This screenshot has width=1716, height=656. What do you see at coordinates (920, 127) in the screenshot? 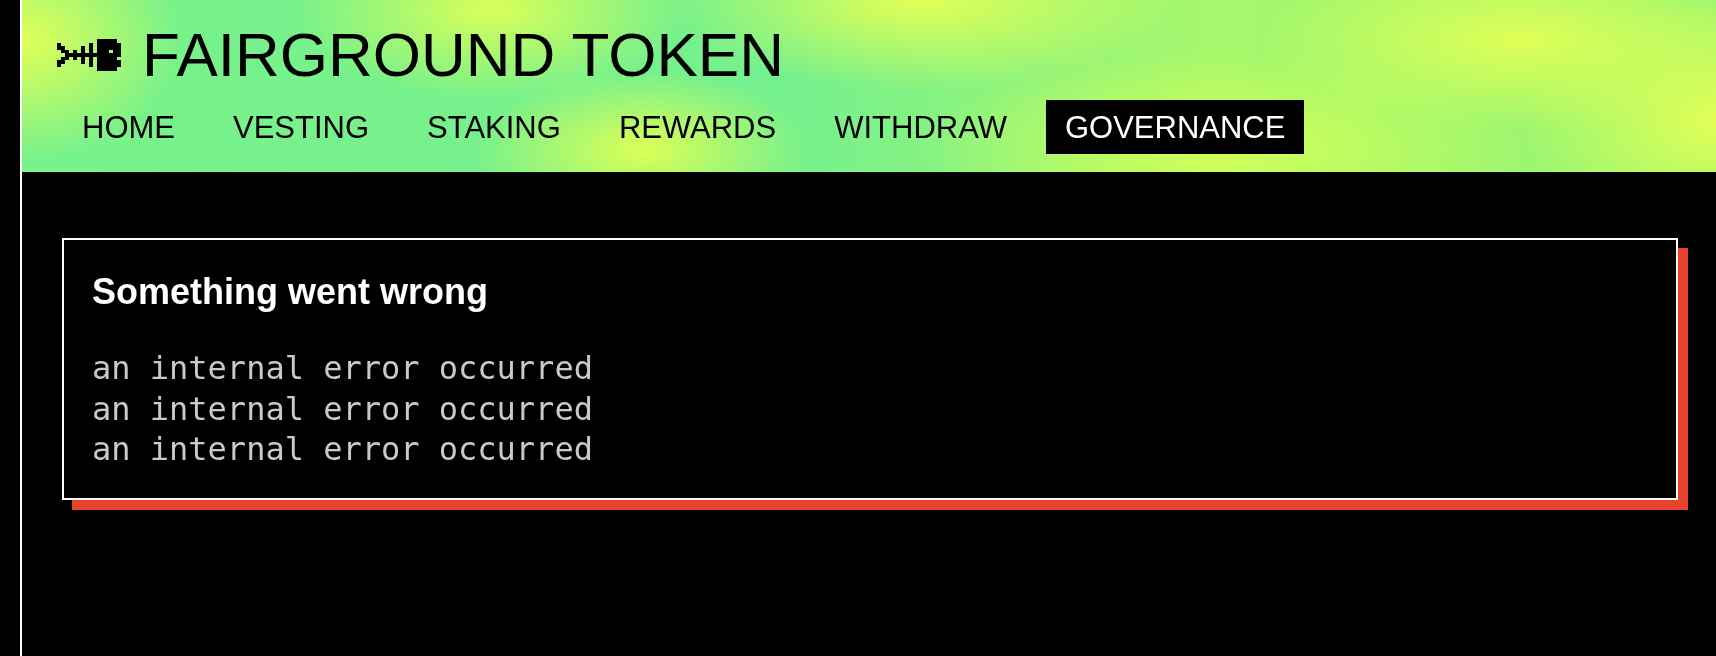
I see `nav-tab: WITHDRAW` at bounding box center [920, 127].